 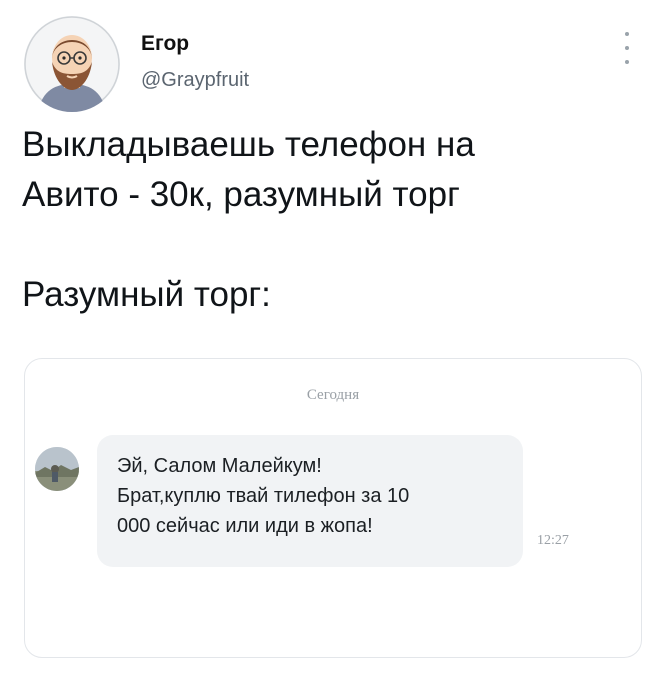 What do you see at coordinates (248, 144) in the screenshot?
I see `tweet-line: Выкладываешь телефон на` at bounding box center [248, 144].